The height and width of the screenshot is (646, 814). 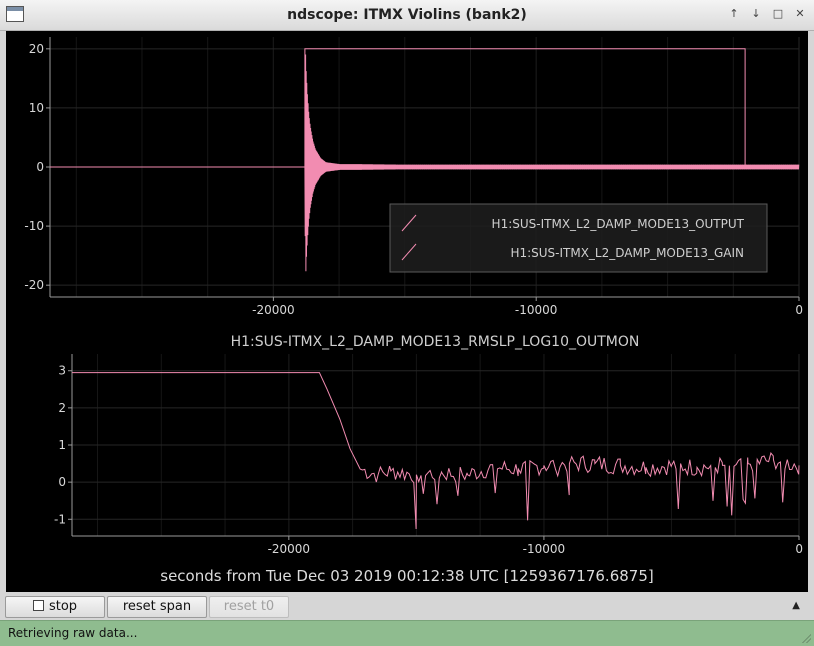 I want to click on legend-label: H1:SUS-ITMX_L2_DAMP_MODE13_GAIN, so click(x=627, y=253).